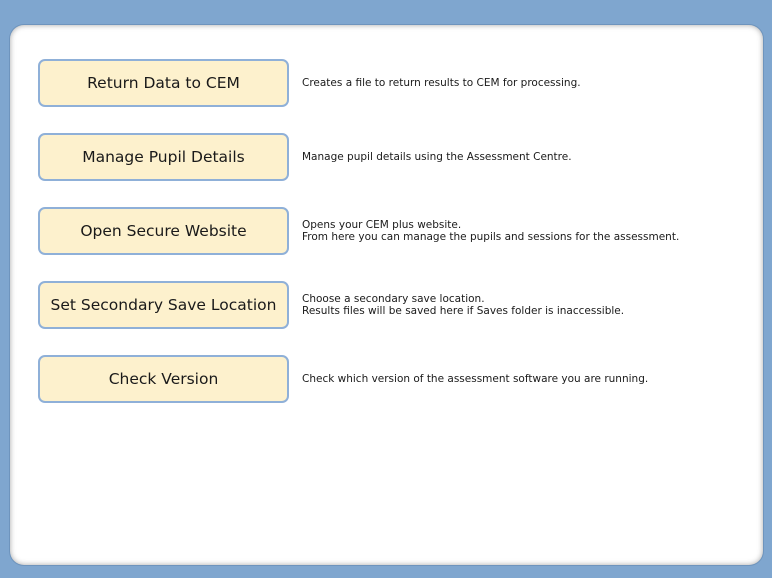 This screenshot has height=578, width=772. I want to click on set-secondary-save-location-button: Set Secondary Save Location, so click(163, 305).